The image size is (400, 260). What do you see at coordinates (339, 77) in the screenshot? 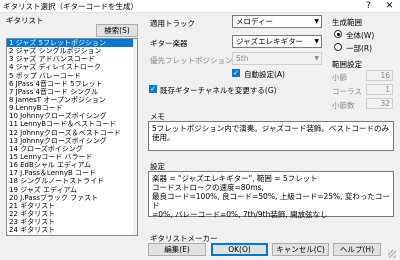
I see `bar-label: 小節` at bounding box center [339, 77].